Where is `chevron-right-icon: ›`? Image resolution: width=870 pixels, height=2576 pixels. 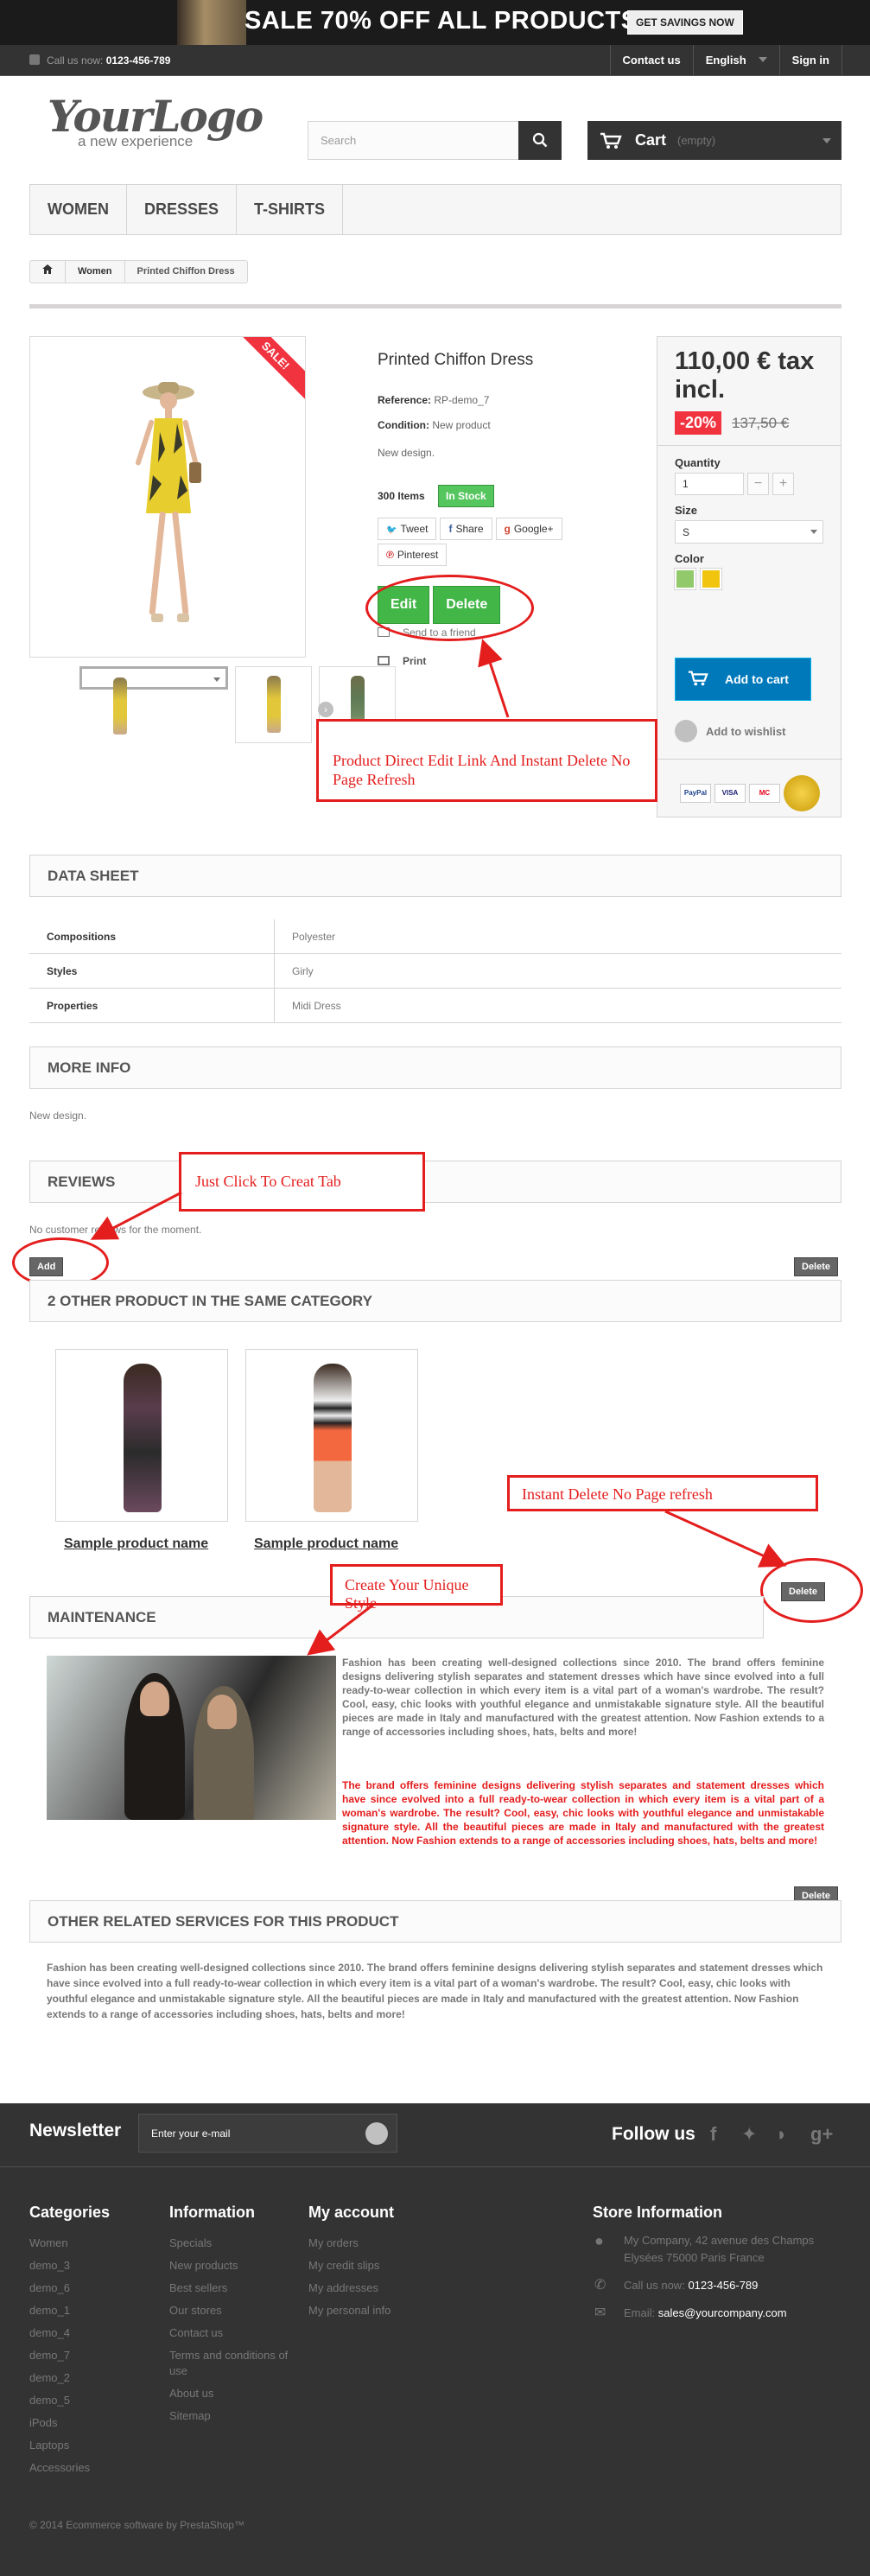
chevron-right-icon: › is located at coordinates (325, 709).